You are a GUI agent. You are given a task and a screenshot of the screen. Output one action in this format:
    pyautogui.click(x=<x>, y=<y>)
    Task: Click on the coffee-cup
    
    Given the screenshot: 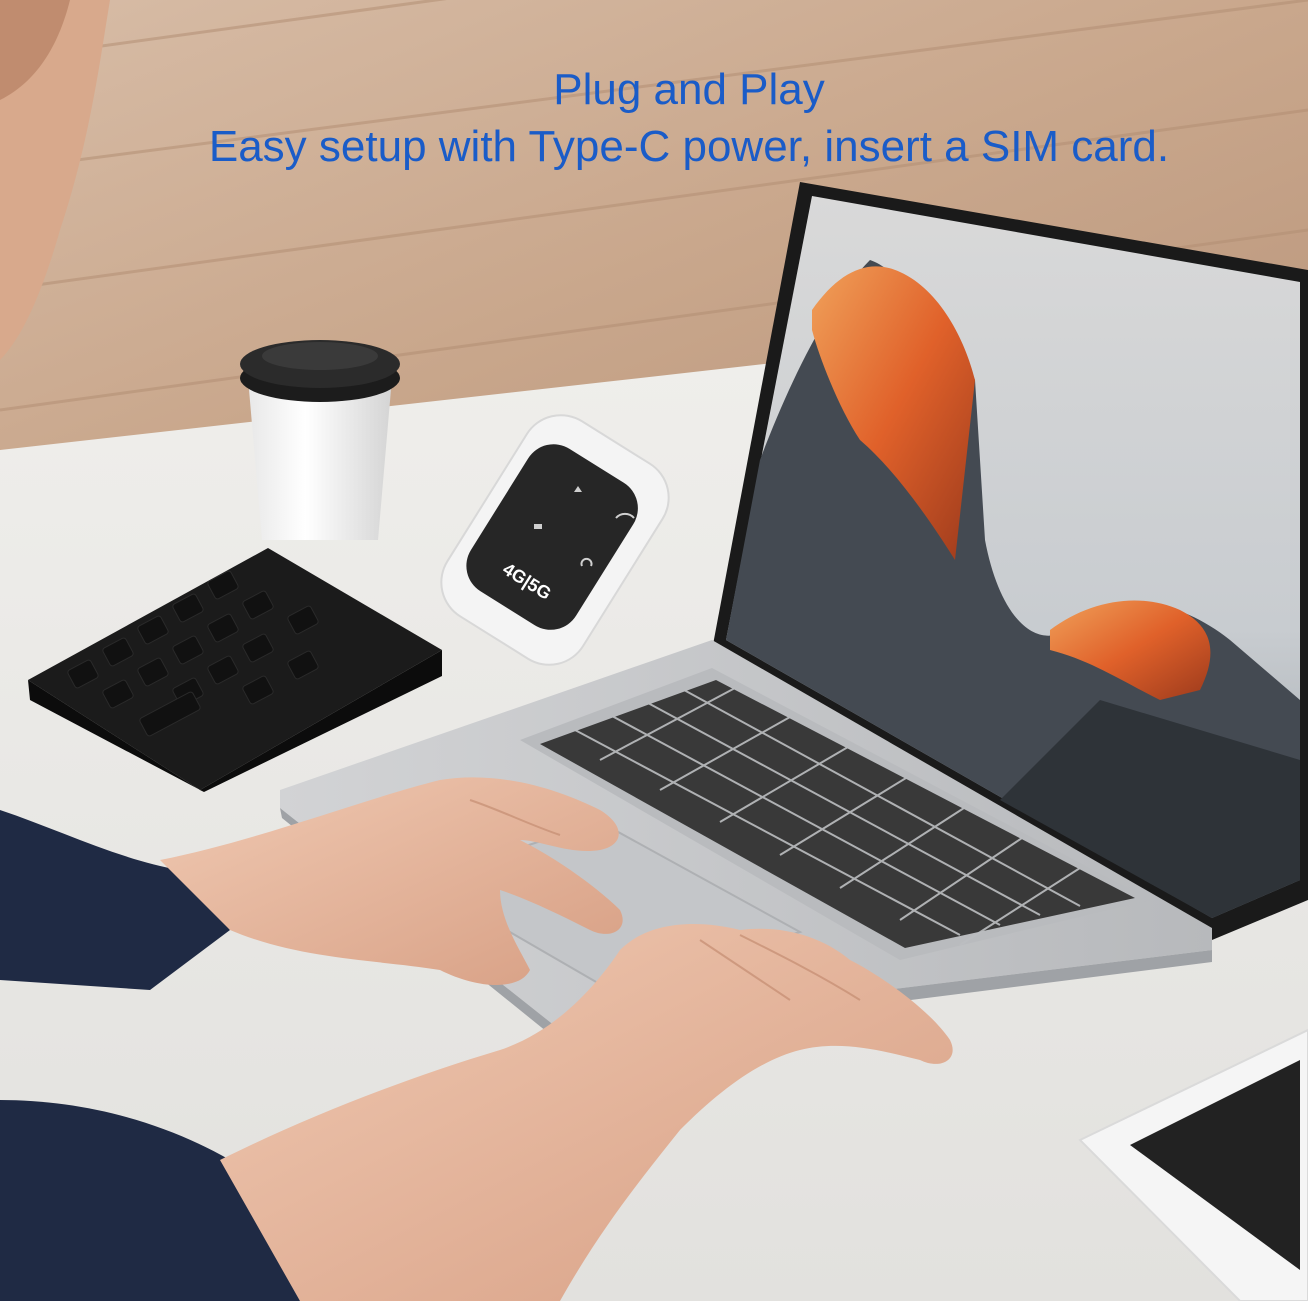 What is the action you would take?
    pyautogui.click(x=320, y=440)
    